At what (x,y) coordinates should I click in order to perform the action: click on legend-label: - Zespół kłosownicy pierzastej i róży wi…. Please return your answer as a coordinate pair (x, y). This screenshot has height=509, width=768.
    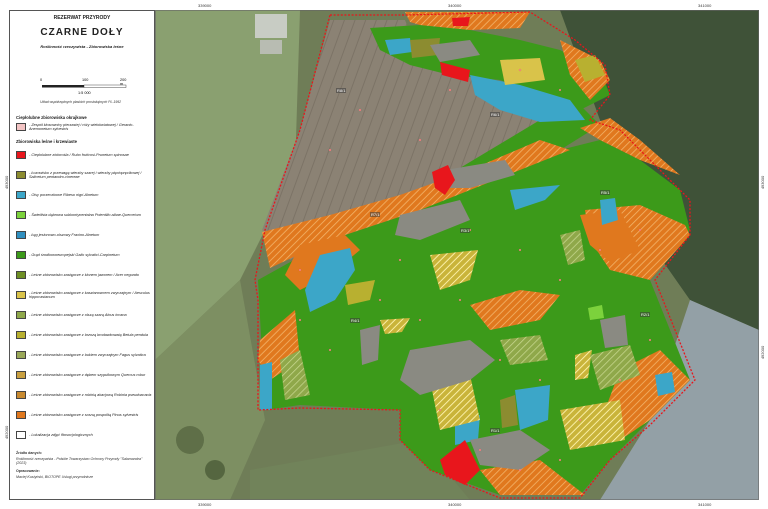
    Looking at the image, I should click on (81, 126).